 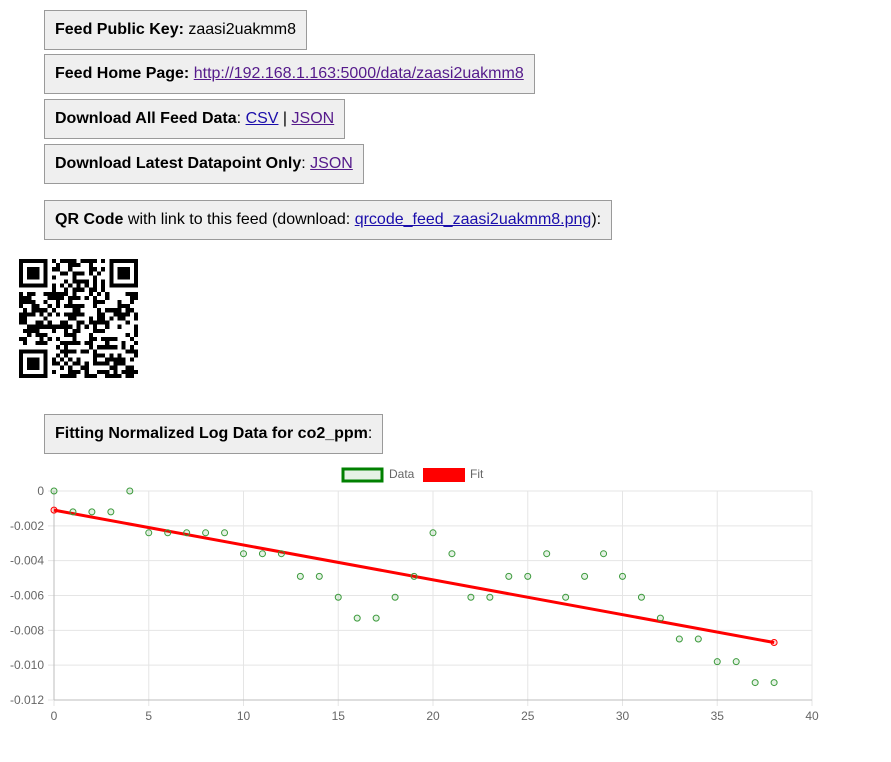 I want to click on x-tick-label: 20, so click(x=433, y=716).